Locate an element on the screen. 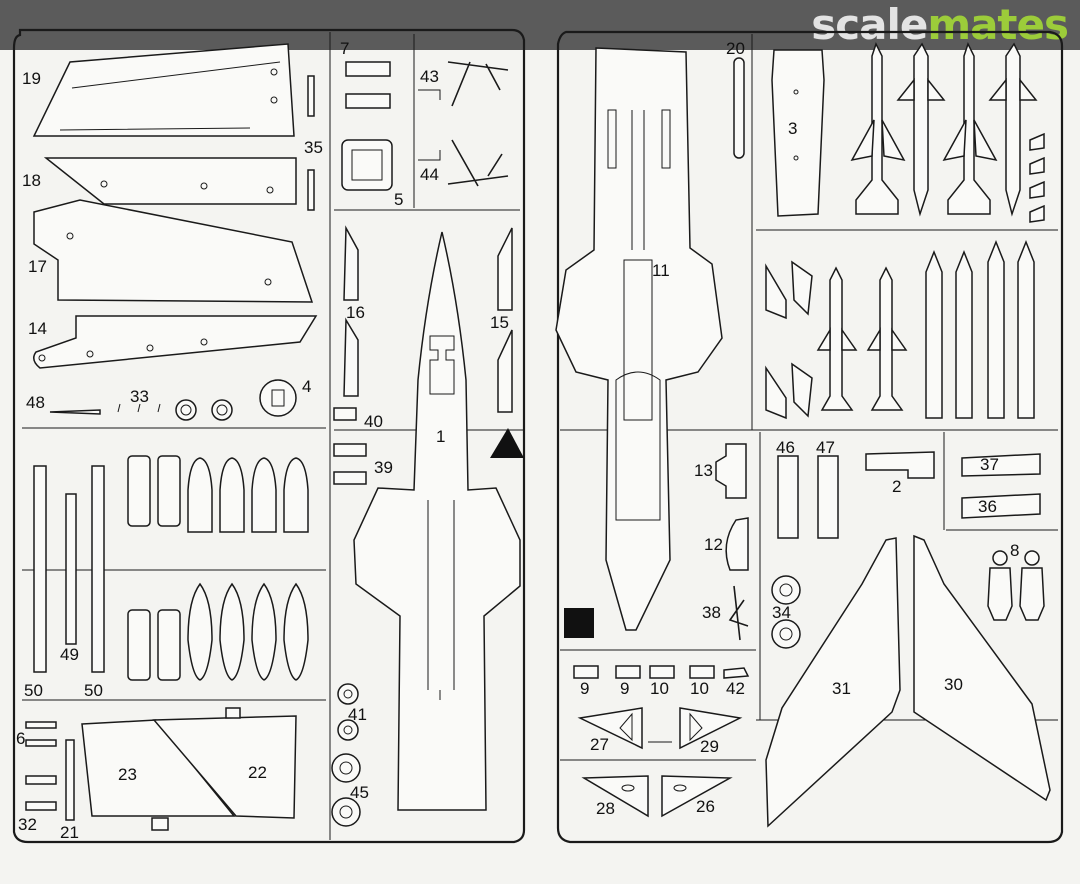  part-45-wheel is located at coordinates (346, 768).